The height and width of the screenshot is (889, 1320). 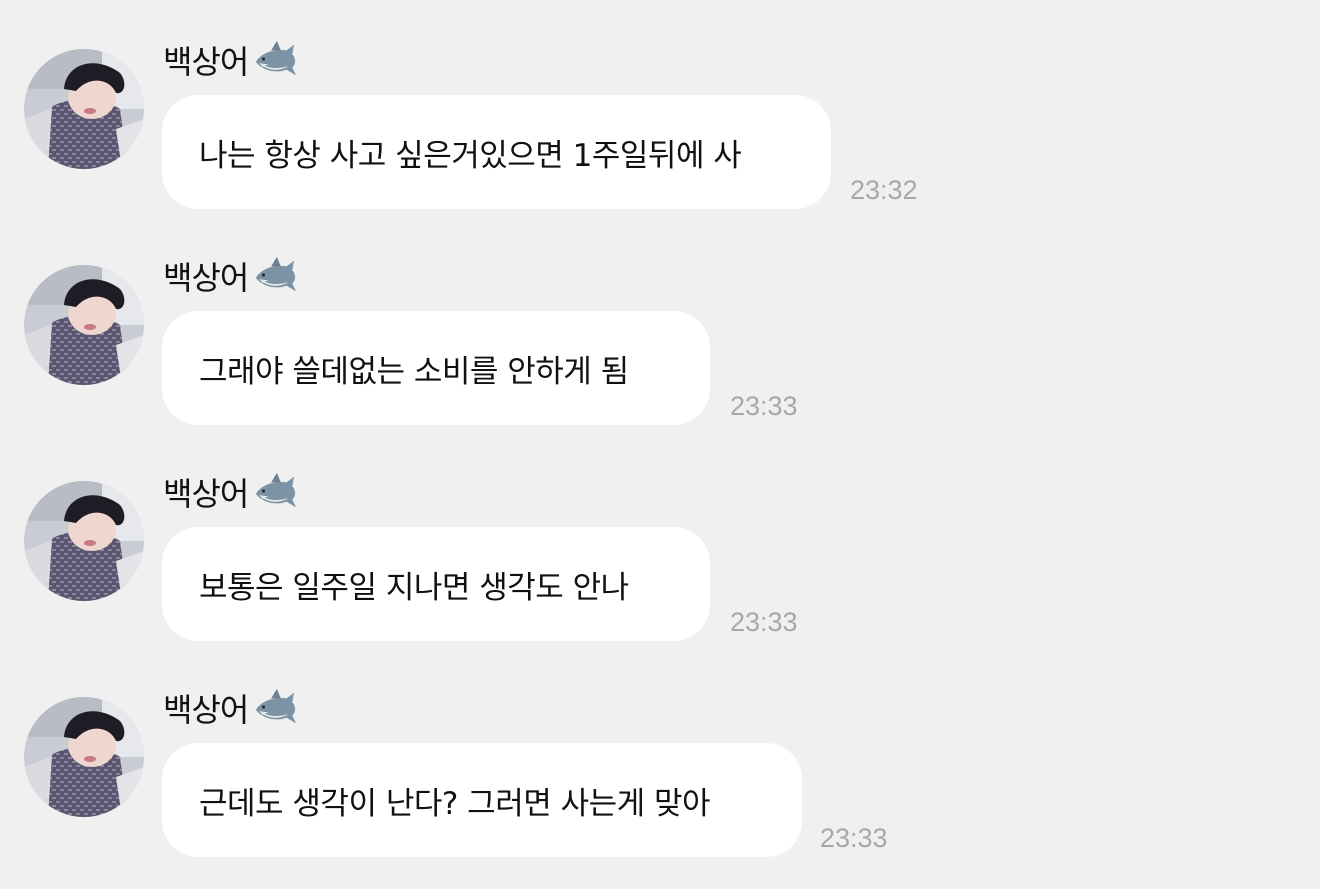 I want to click on message-bubble: 보통은 일주일 지나면 생각도 안나, so click(x=436, y=584).